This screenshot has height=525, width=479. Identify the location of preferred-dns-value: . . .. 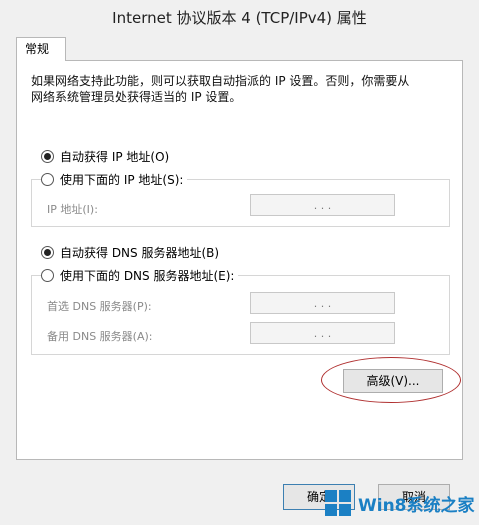
(322, 303).